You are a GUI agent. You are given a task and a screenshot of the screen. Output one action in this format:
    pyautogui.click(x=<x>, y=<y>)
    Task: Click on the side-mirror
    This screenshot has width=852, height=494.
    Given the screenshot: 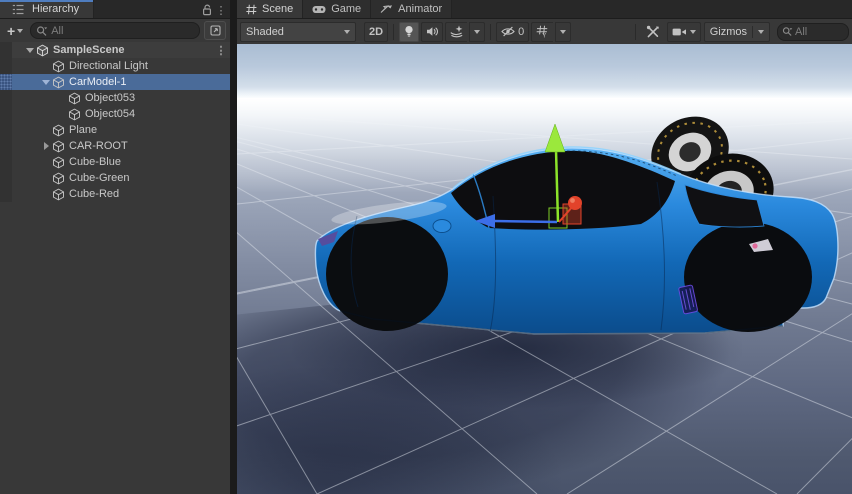 What is the action you would take?
    pyautogui.click(x=442, y=226)
    